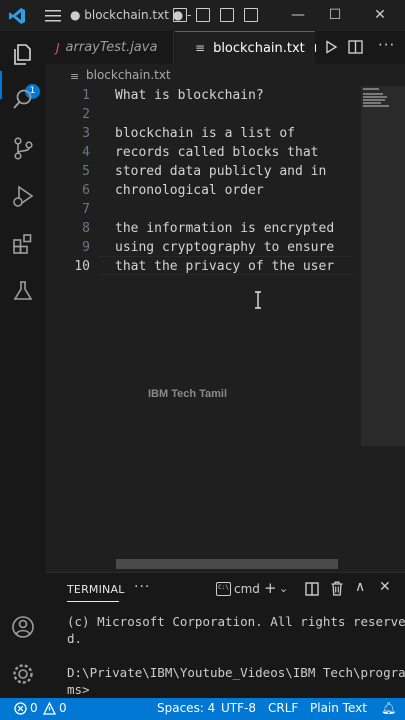 The height and width of the screenshot is (720, 405). What do you see at coordinates (224, 228) in the screenshot?
I see `code-line: the information is encrypted` at bounding box center [224, 228].